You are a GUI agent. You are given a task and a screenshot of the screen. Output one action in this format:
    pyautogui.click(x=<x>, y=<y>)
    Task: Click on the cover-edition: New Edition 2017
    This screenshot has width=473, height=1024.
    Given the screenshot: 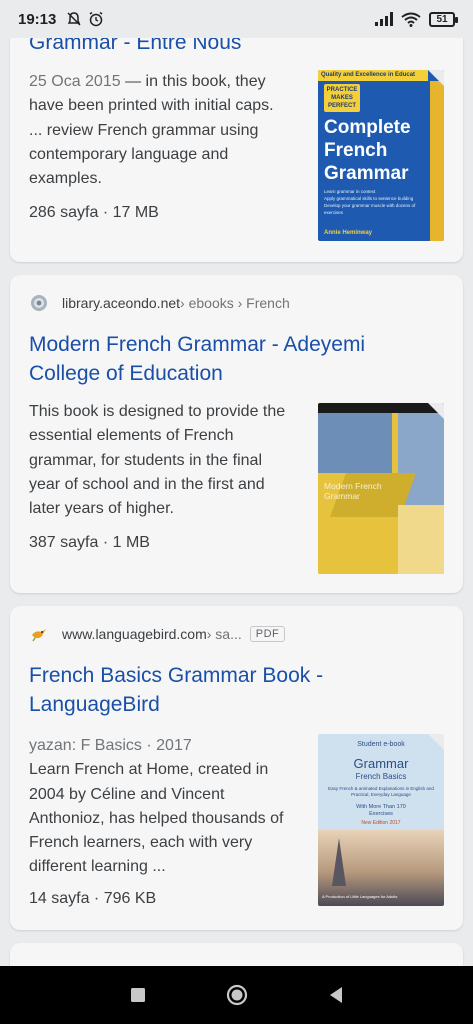 What is the action you would take?
    pyautogui.click(x=381, y=823)
    